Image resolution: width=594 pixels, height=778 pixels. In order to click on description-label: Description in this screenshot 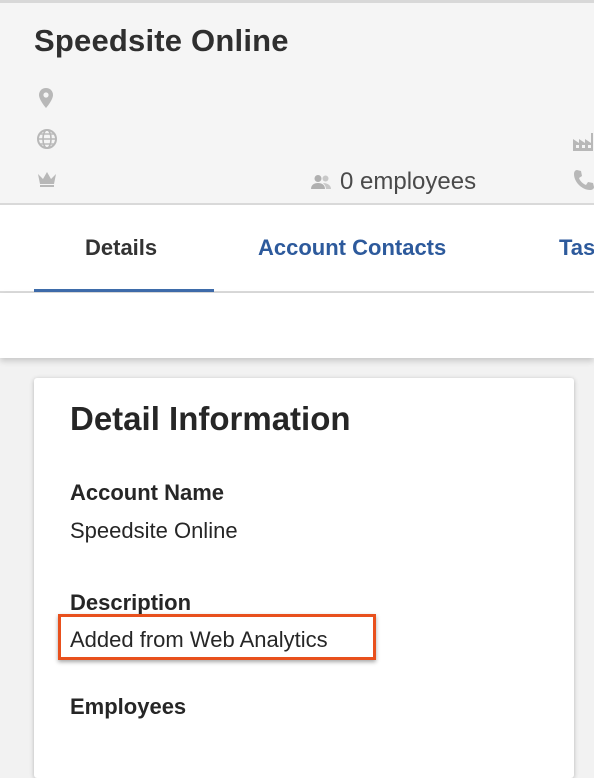, I will do `click(131, 602)`.